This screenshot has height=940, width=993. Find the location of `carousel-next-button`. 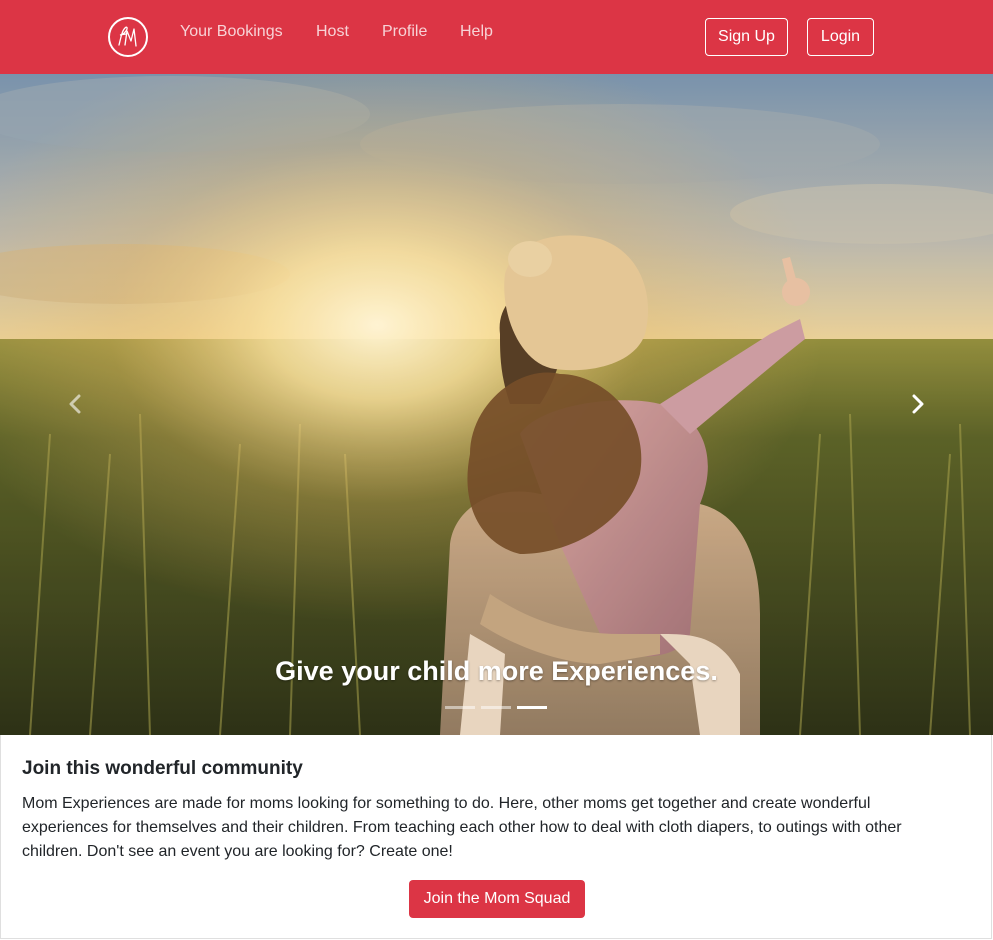

carousel-next-button is located at coordinates (918, 404).